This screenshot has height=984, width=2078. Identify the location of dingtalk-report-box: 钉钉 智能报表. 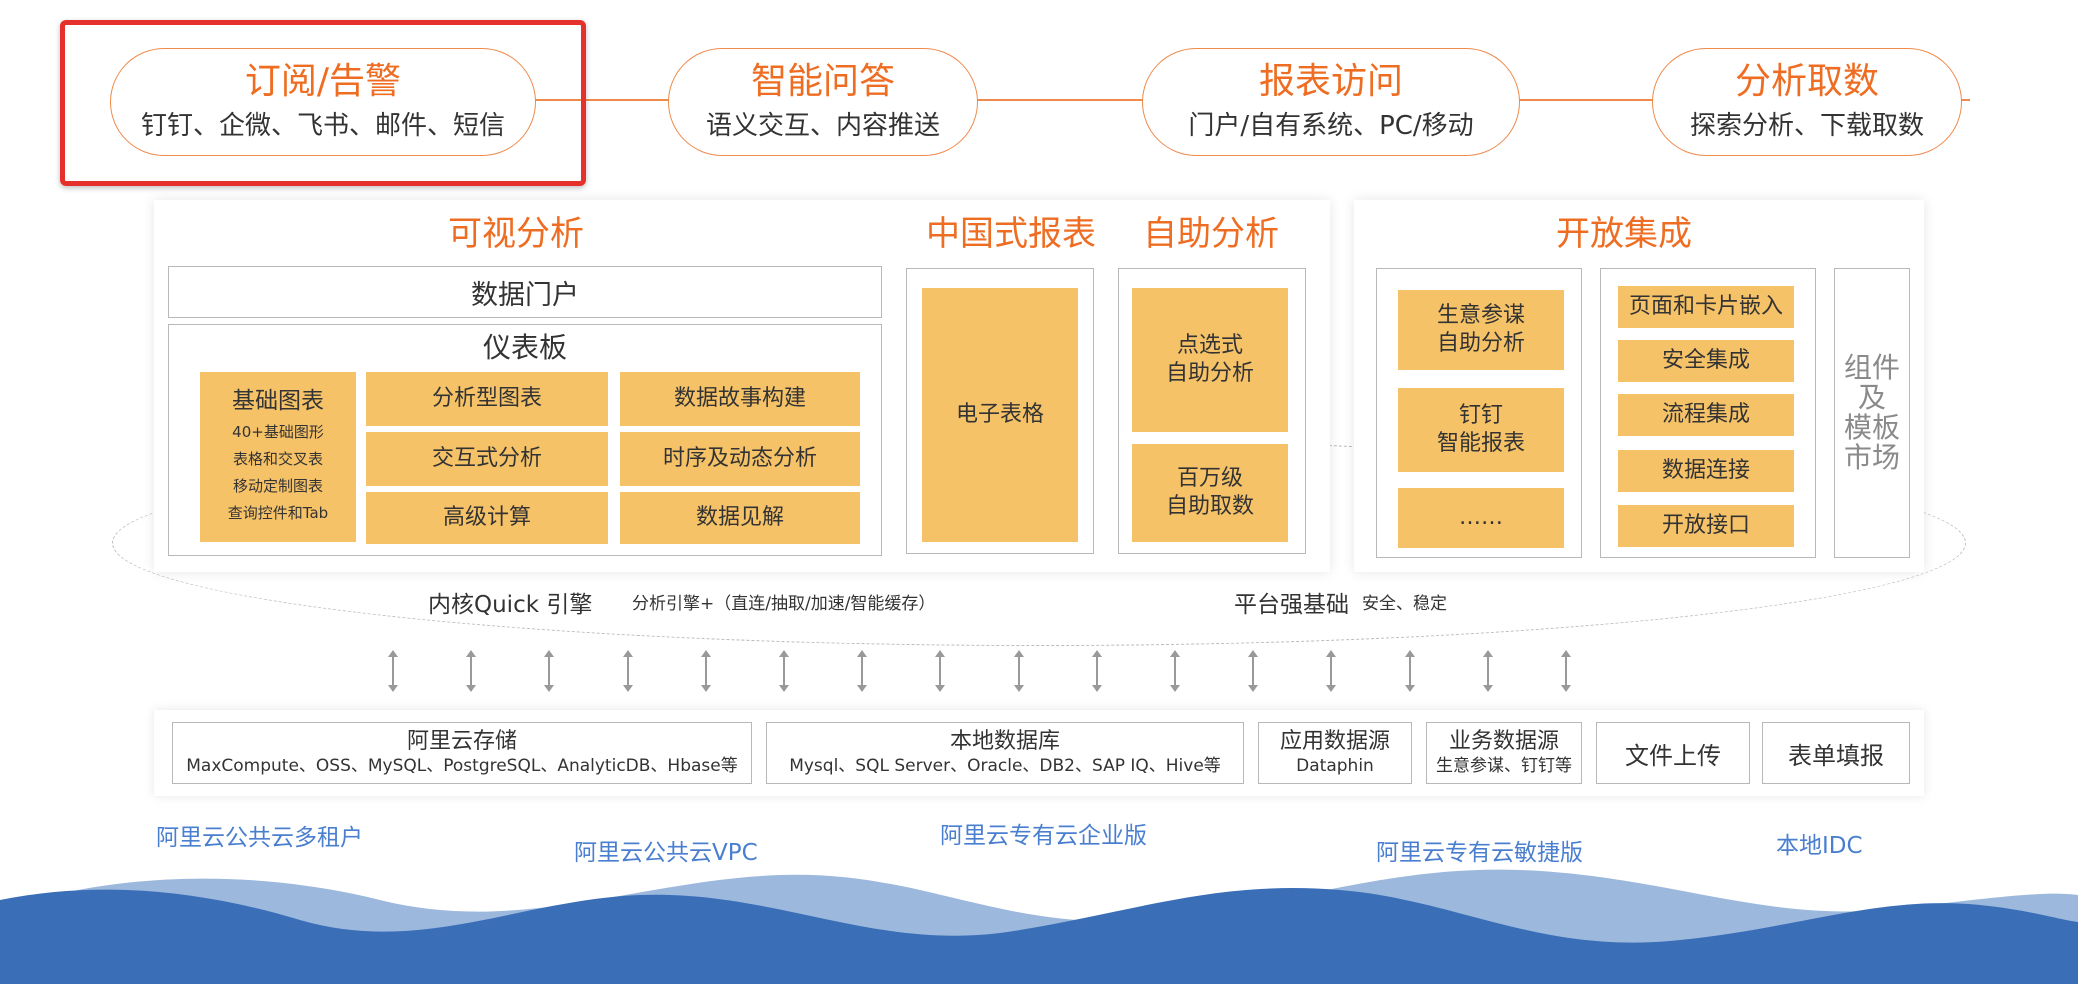
(1481, 430).